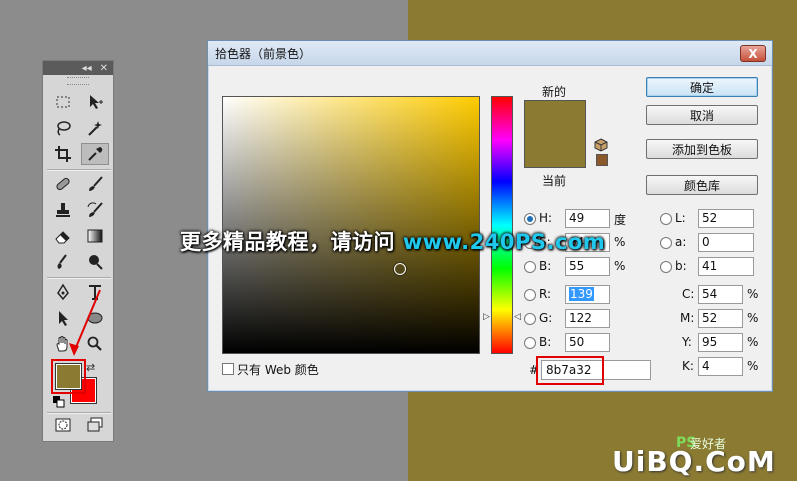  What do you see at coordinates (68, 376) in the screenshot?
I see `foreground-highlight-box` at bounding box center [68, 376].